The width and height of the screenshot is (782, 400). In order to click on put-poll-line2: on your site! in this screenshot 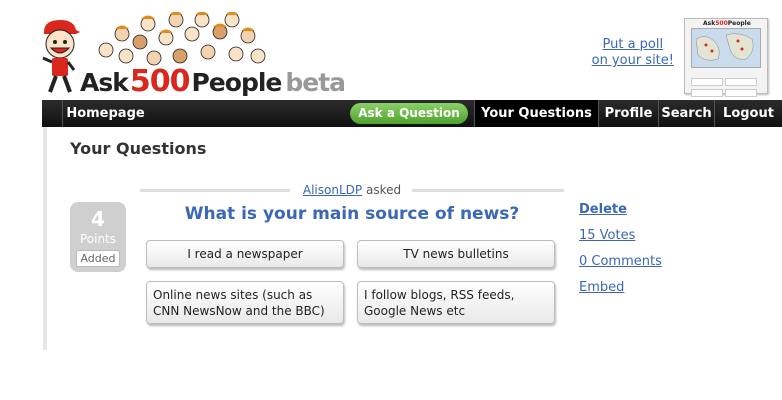, I will do `click(633, 61)`.